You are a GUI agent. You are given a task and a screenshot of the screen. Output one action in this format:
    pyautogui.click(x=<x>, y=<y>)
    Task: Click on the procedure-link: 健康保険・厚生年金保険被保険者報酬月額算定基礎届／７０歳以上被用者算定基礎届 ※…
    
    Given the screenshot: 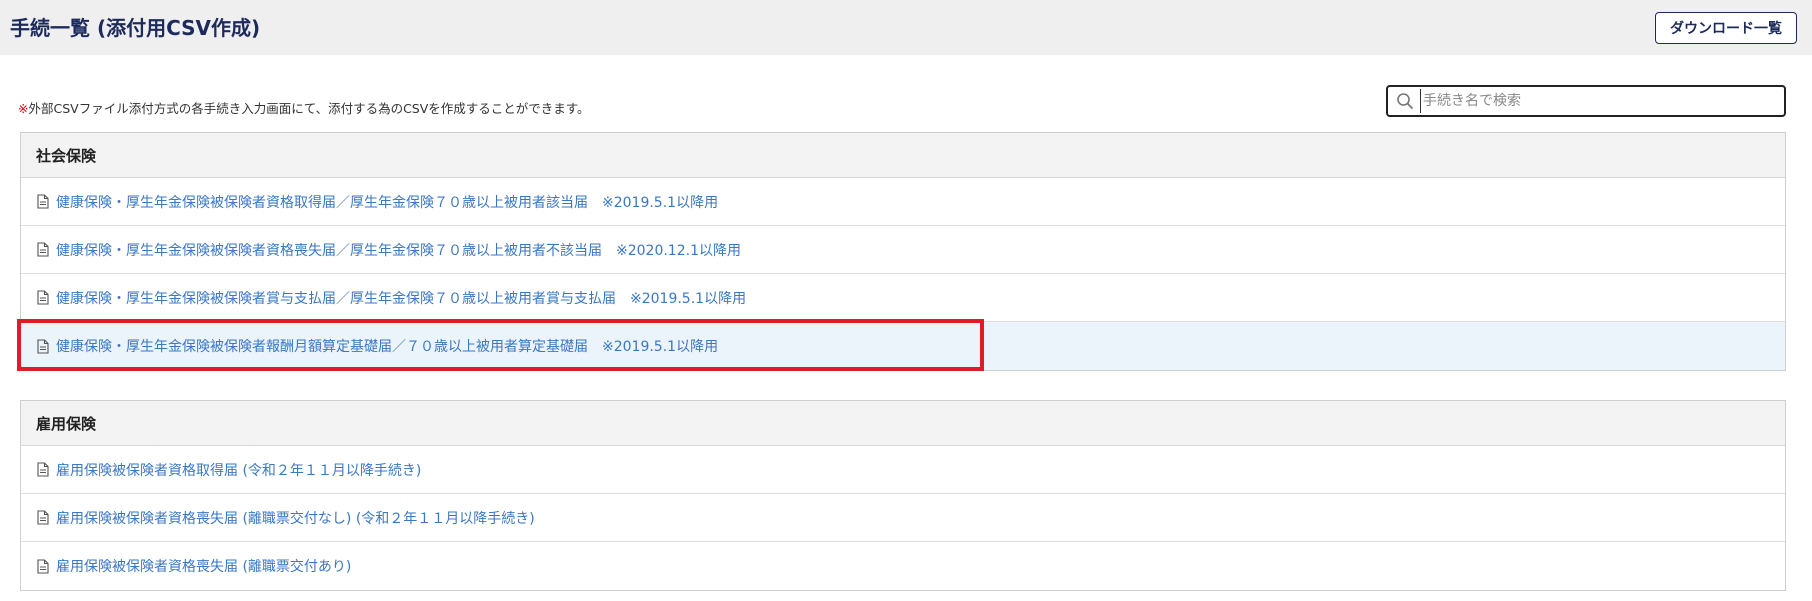 What is the action you would take?
    pyautogui.click(x=387, y=346)
    